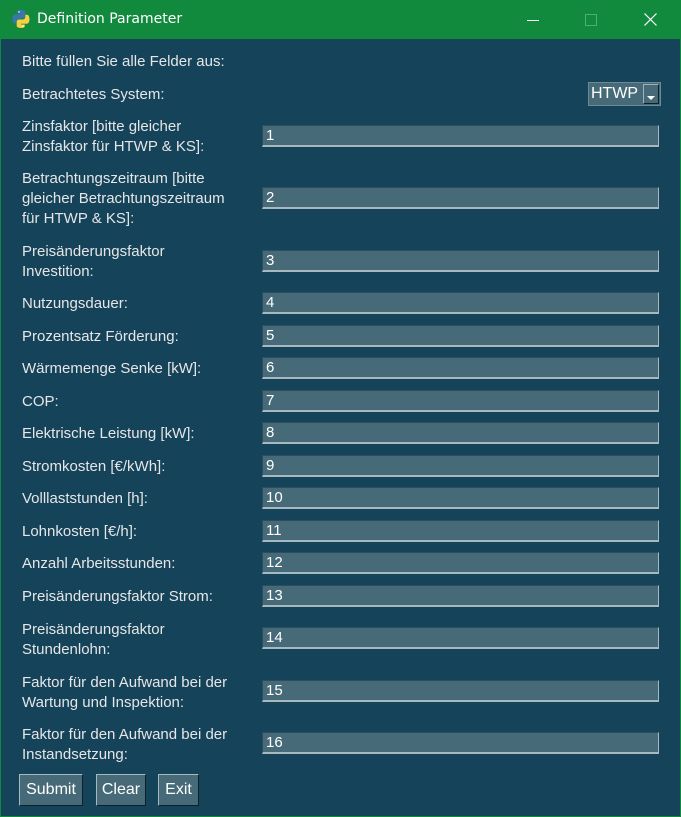 The width and height of the screenshot is (681, 817). I want to click on faktor-wartung-input, so click(460, 691).